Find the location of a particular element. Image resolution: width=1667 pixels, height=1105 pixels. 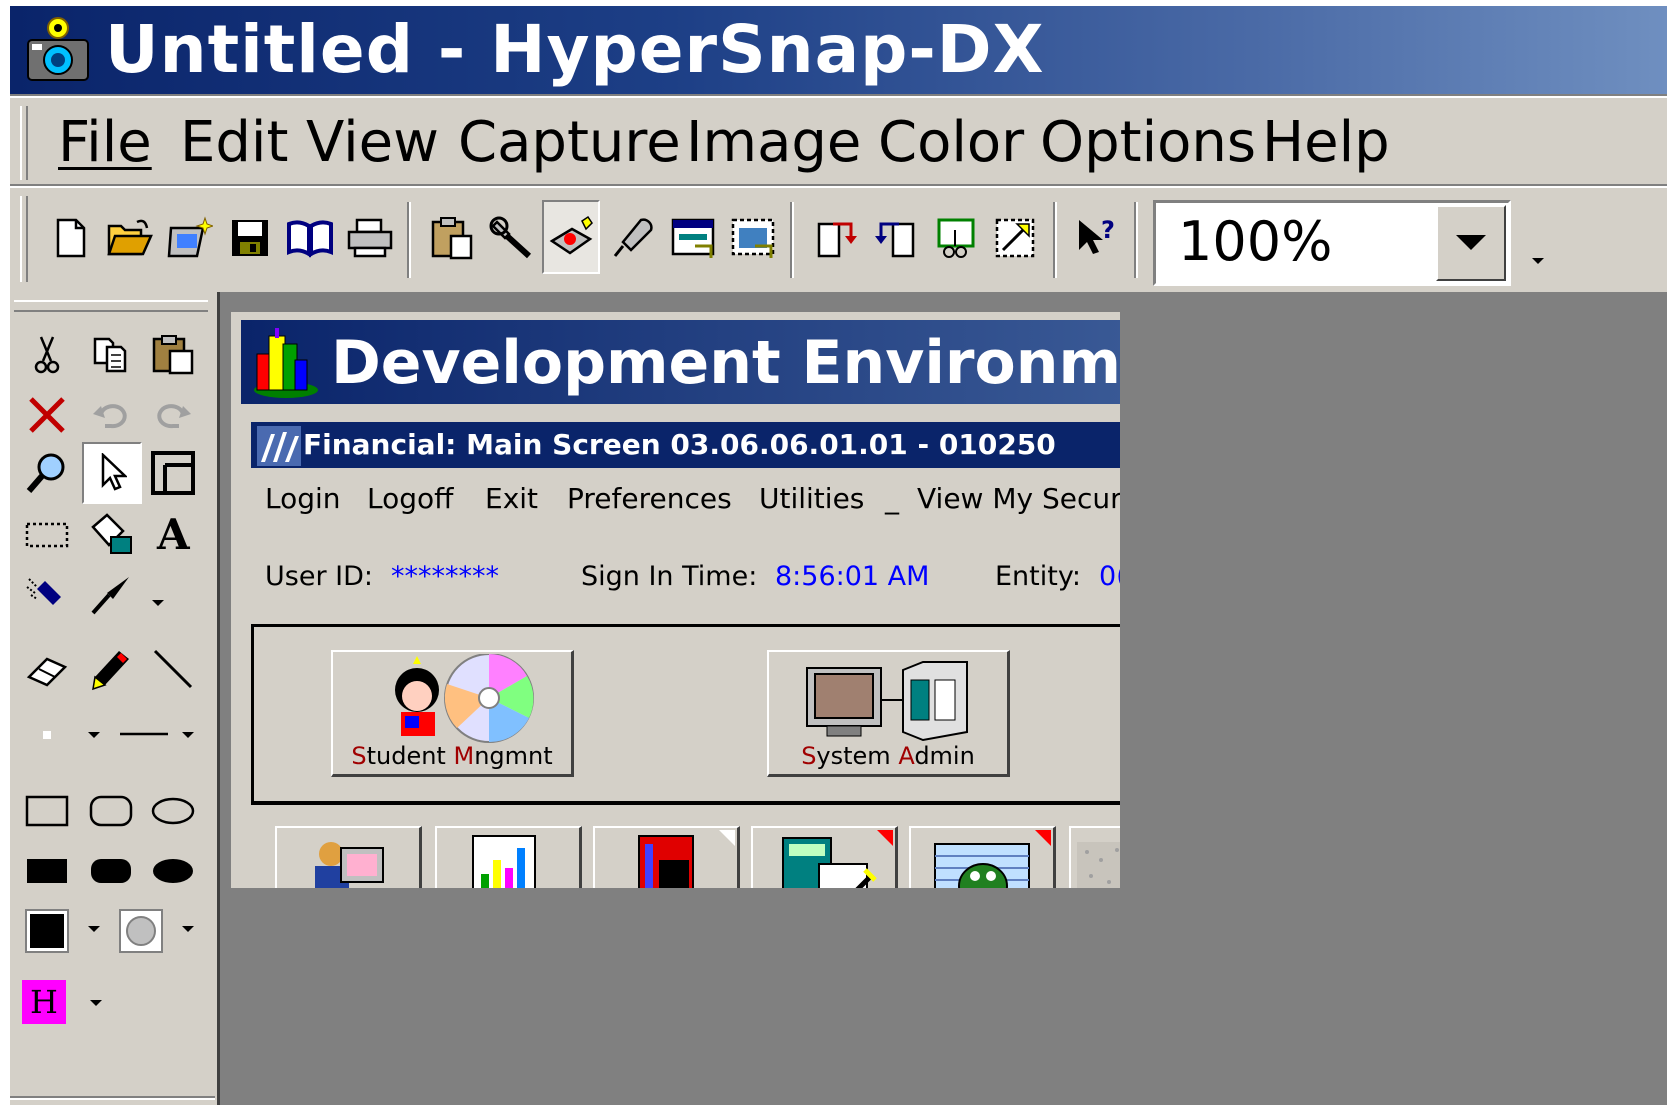

filled-rounded-rect-icon is located at coordinates (111, 871).